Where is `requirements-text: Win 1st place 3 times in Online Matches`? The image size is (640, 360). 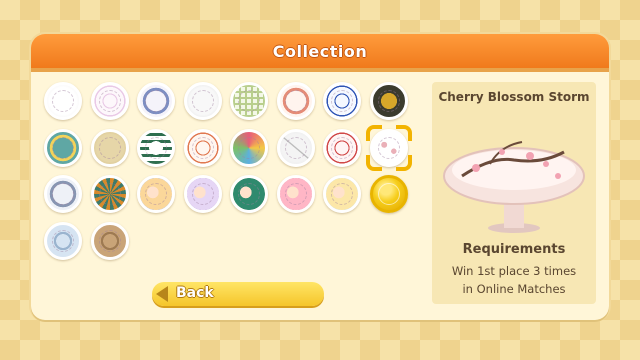
requirements-text: Win 1st place 3 times in Online Matches is located at coordinates (514, 280).